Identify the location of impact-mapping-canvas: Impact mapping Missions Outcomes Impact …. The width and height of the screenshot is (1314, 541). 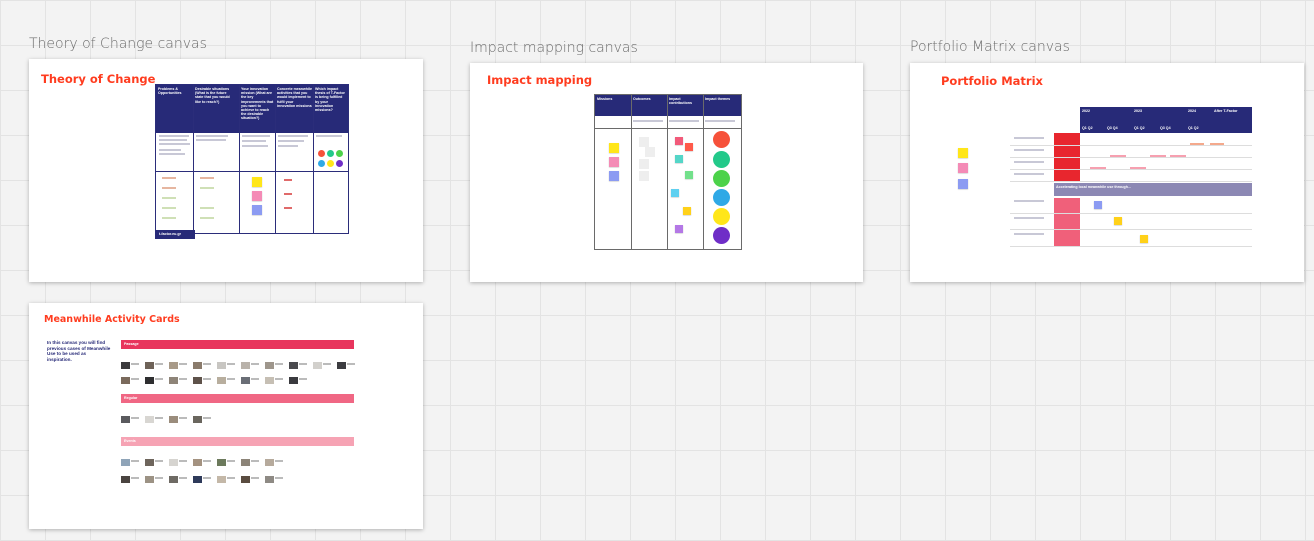
(666, 172).